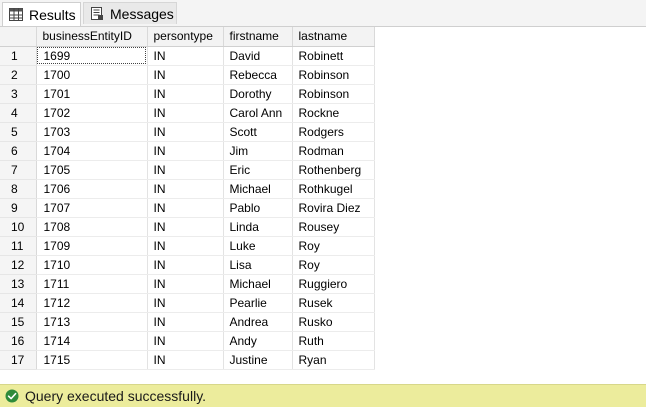 Image resolution: width=646 pixels, height=410 pixels. What do you see at coordinates (187, 265) in the screenshot?
I see `table-row: 12 1710 IN Lisa Roy` at bounding box center [187, 265].